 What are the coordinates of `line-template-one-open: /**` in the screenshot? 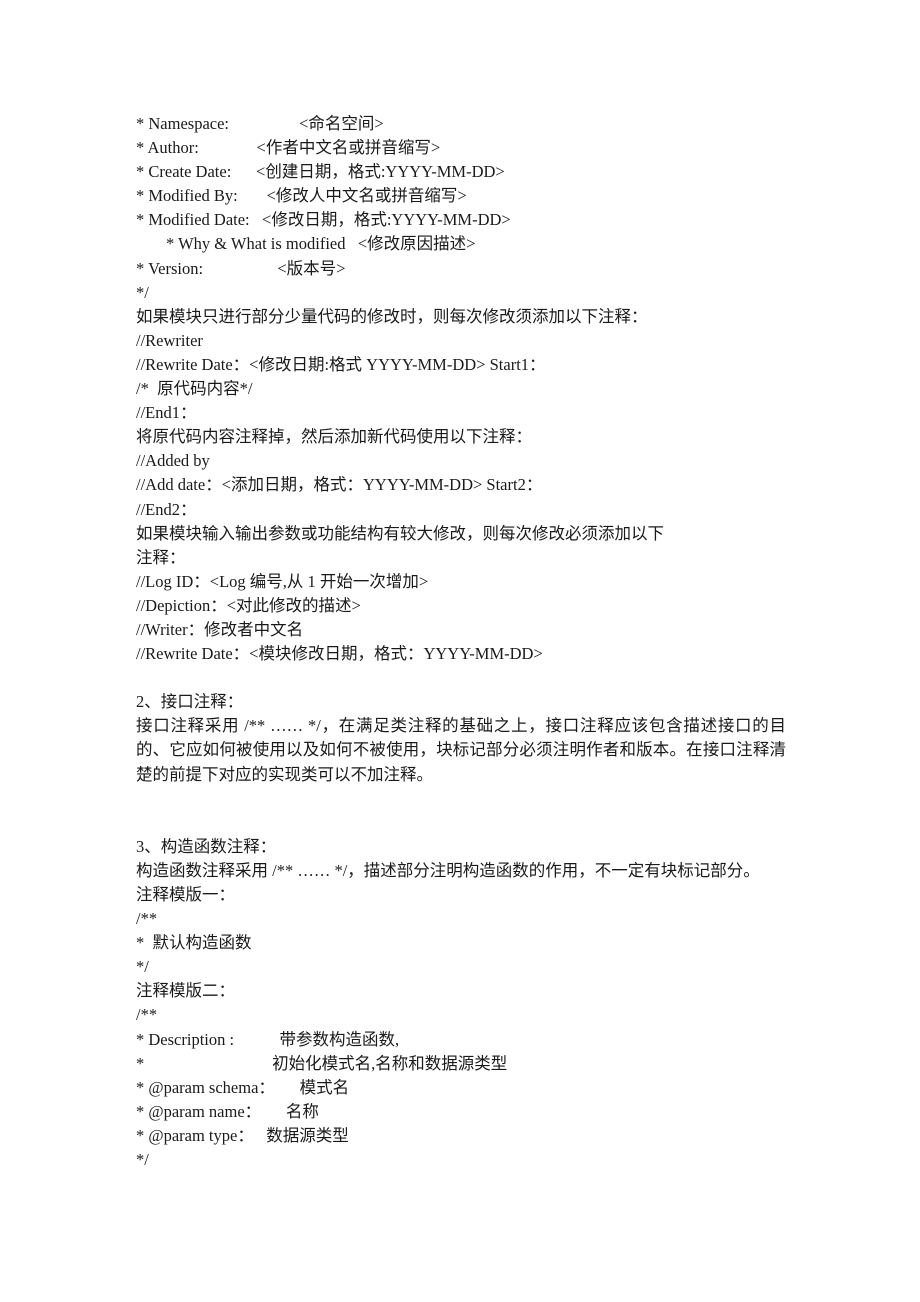 It's located at (147, 919).